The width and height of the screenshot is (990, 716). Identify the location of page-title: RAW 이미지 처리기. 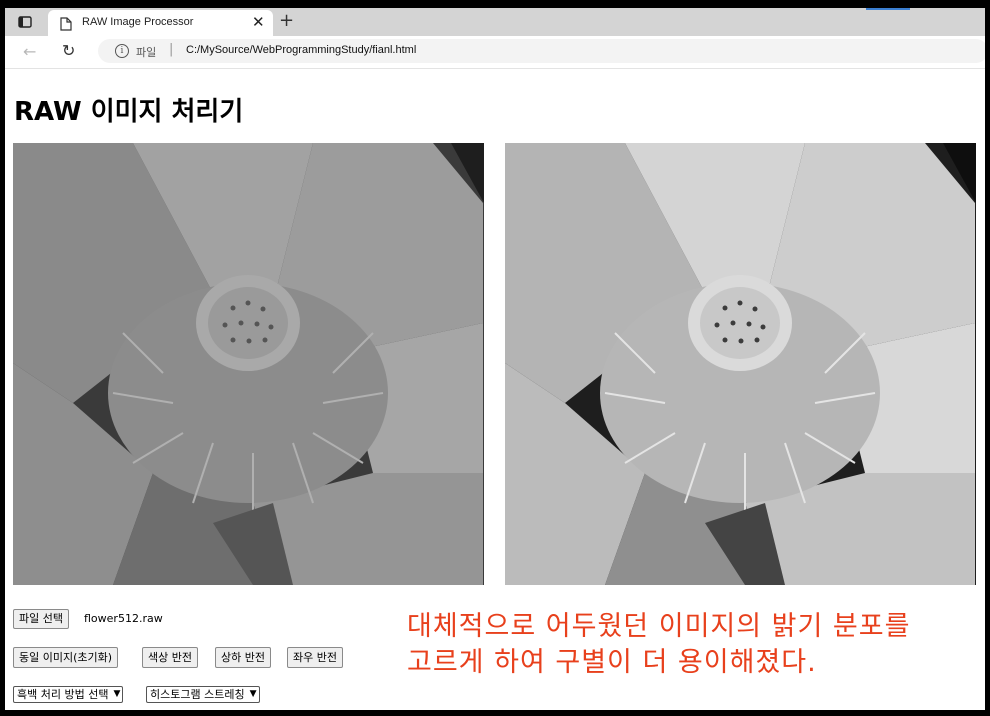
(129, 112).